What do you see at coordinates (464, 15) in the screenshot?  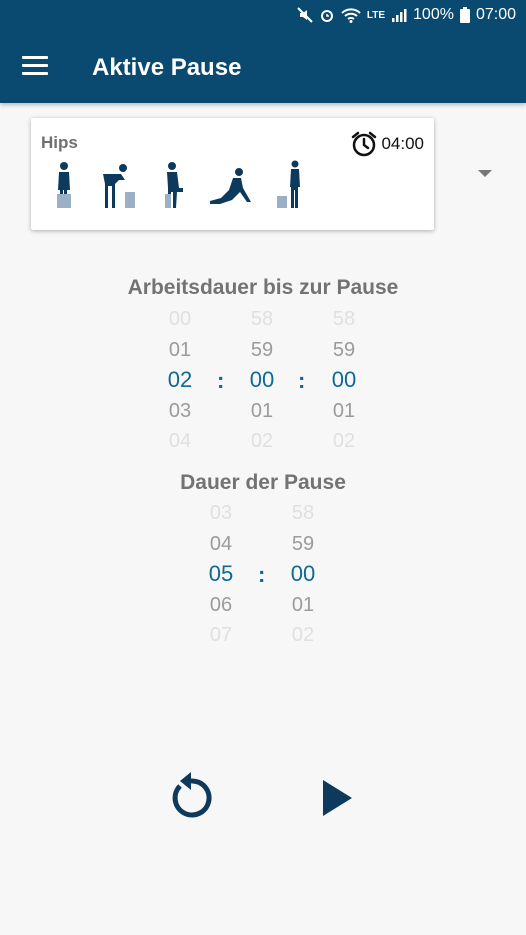 I see `battery-icon` at bounding box center [464, 15].